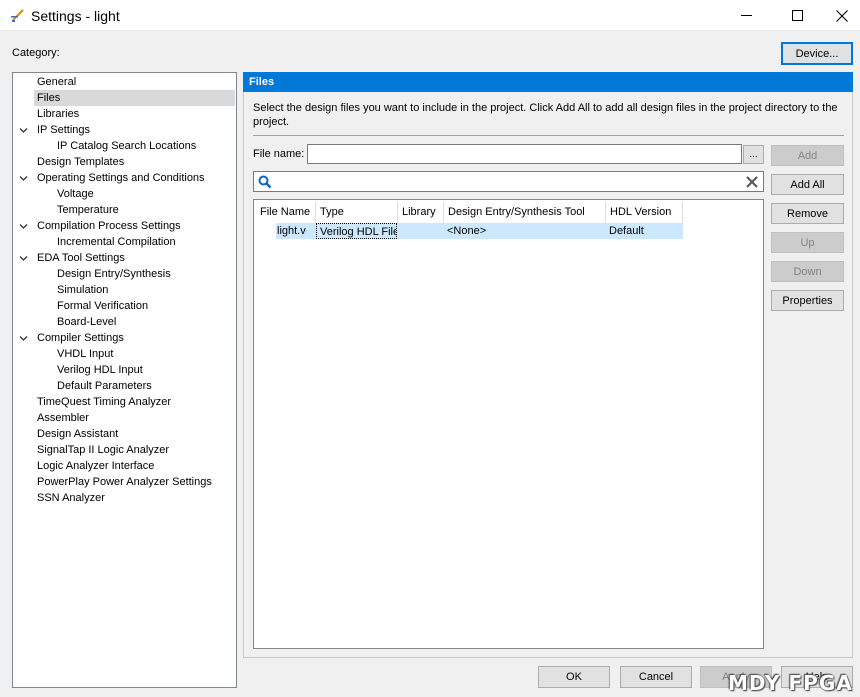  I want to click on tree-item-voltage: Voltage, so click(75, 194).